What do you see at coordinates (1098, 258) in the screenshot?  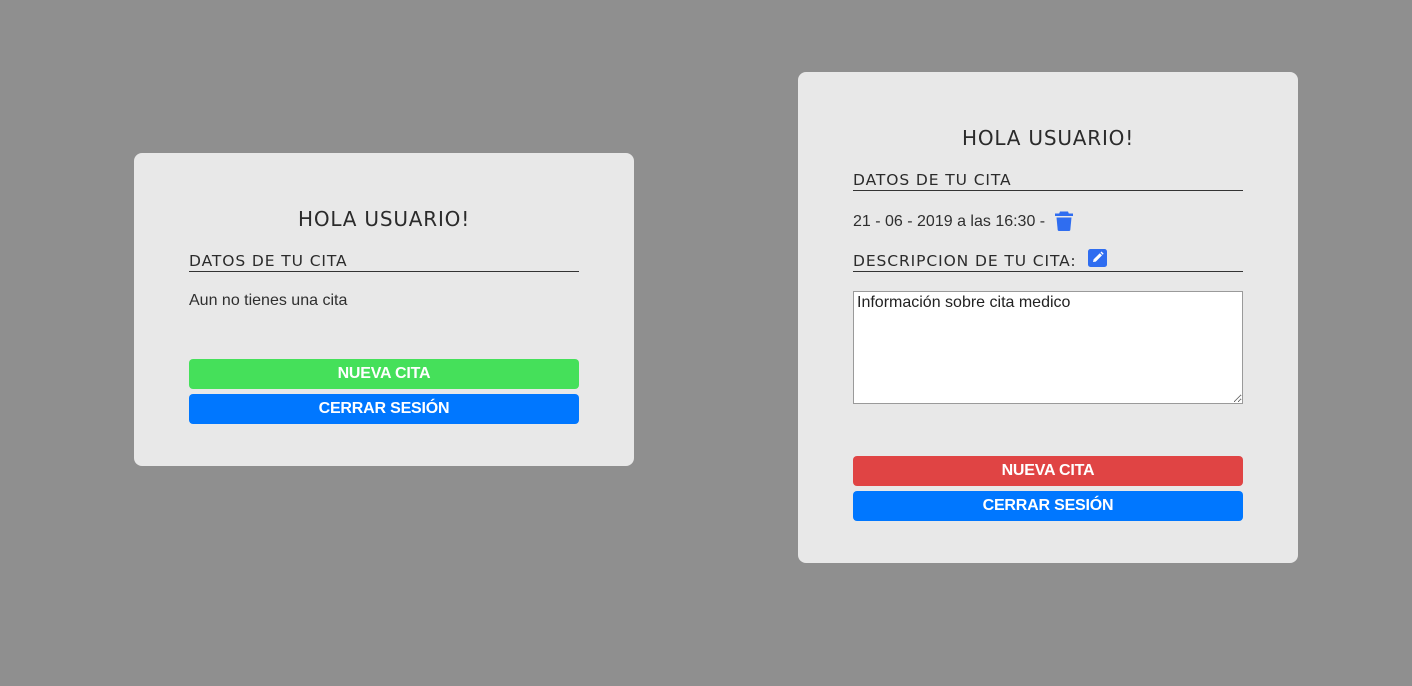 I see `edit-icon` at bounding box center [1098, 258].